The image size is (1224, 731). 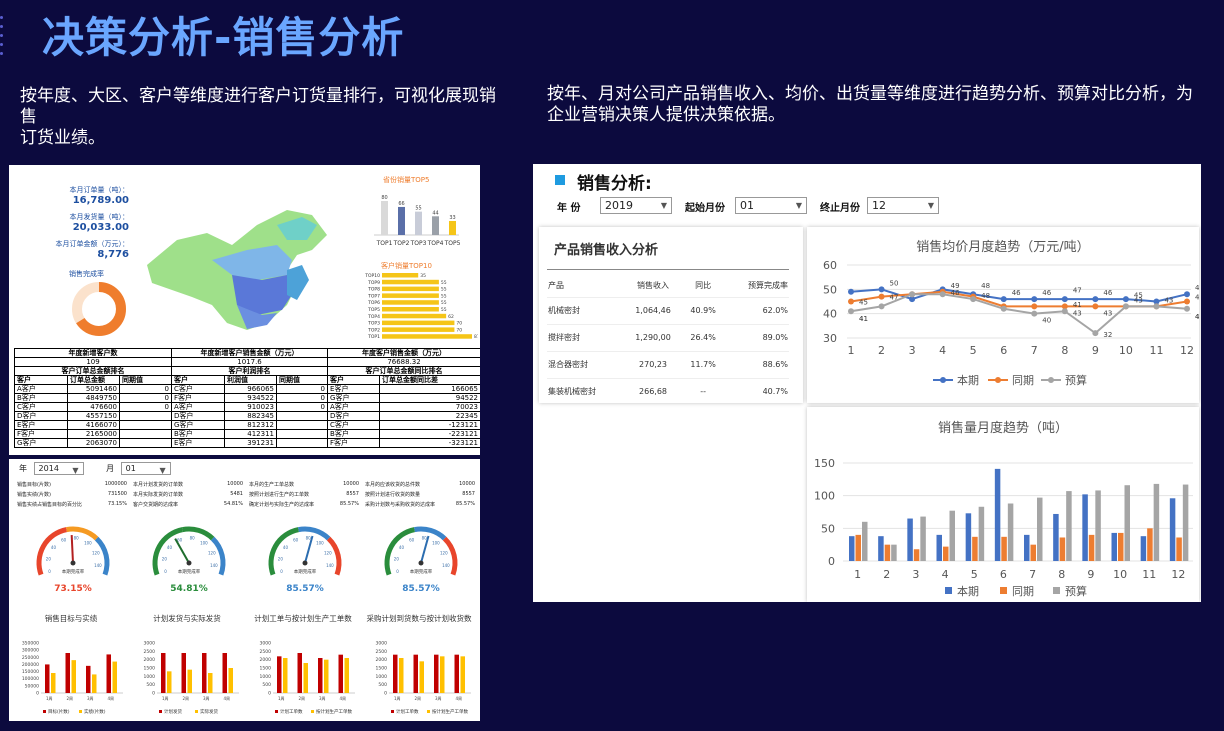 I want to click on stat-value: 54.81%, so click(x=233, y=504).